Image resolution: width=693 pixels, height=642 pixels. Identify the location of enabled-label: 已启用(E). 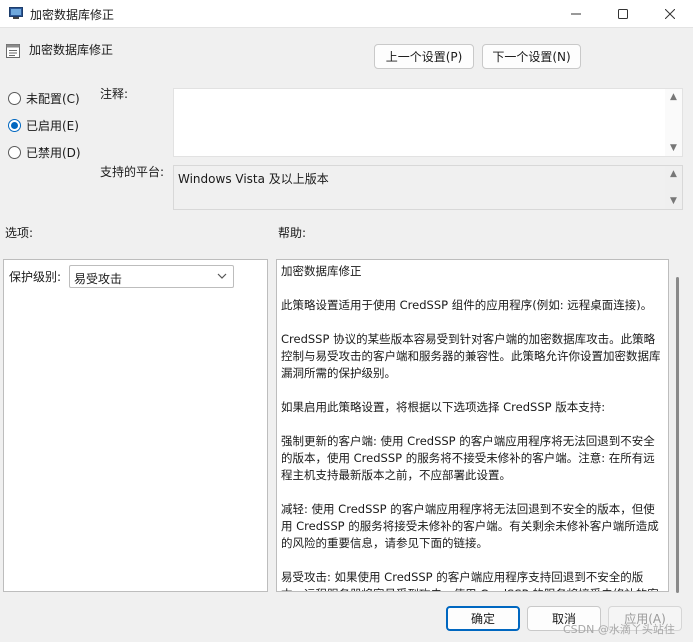
(52, 126).